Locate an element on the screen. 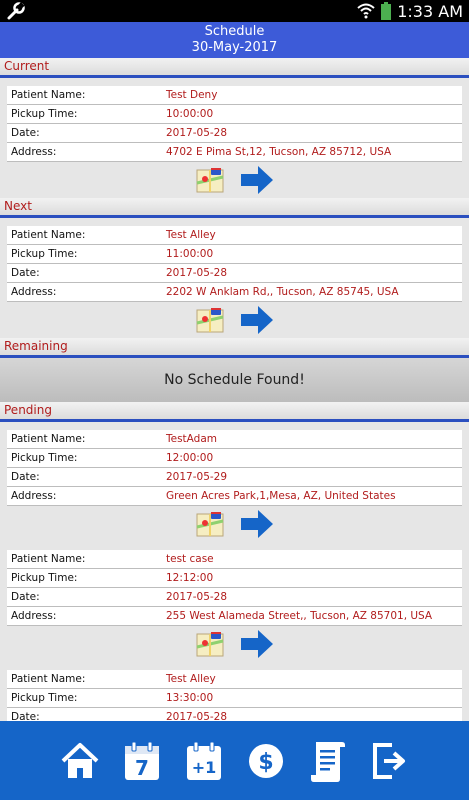 Image resolution: width=469 pixels, height=800 pixels. currency-label: $ is located at coordinates (265, 762).